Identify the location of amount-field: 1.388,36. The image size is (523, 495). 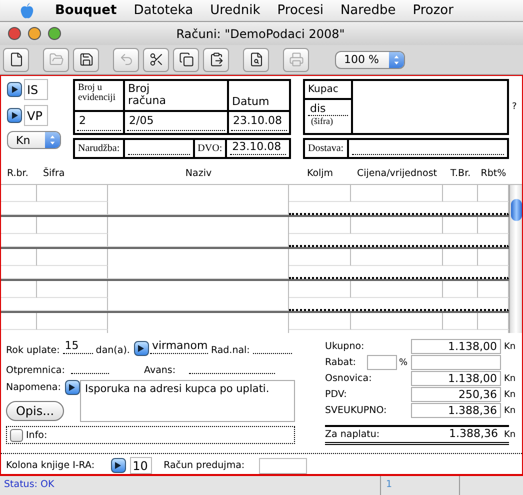
(456, 410).